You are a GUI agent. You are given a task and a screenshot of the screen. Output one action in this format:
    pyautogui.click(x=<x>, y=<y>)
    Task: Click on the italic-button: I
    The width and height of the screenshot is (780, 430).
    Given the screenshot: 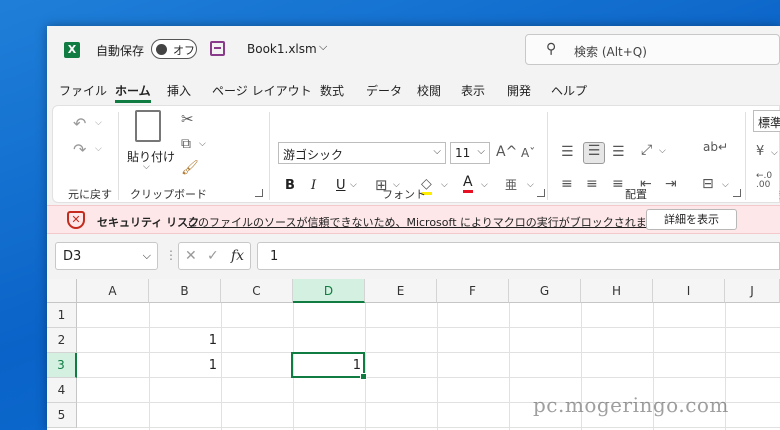 What is the action you would take?
    pyautogui.click(x=313, y=185)
    